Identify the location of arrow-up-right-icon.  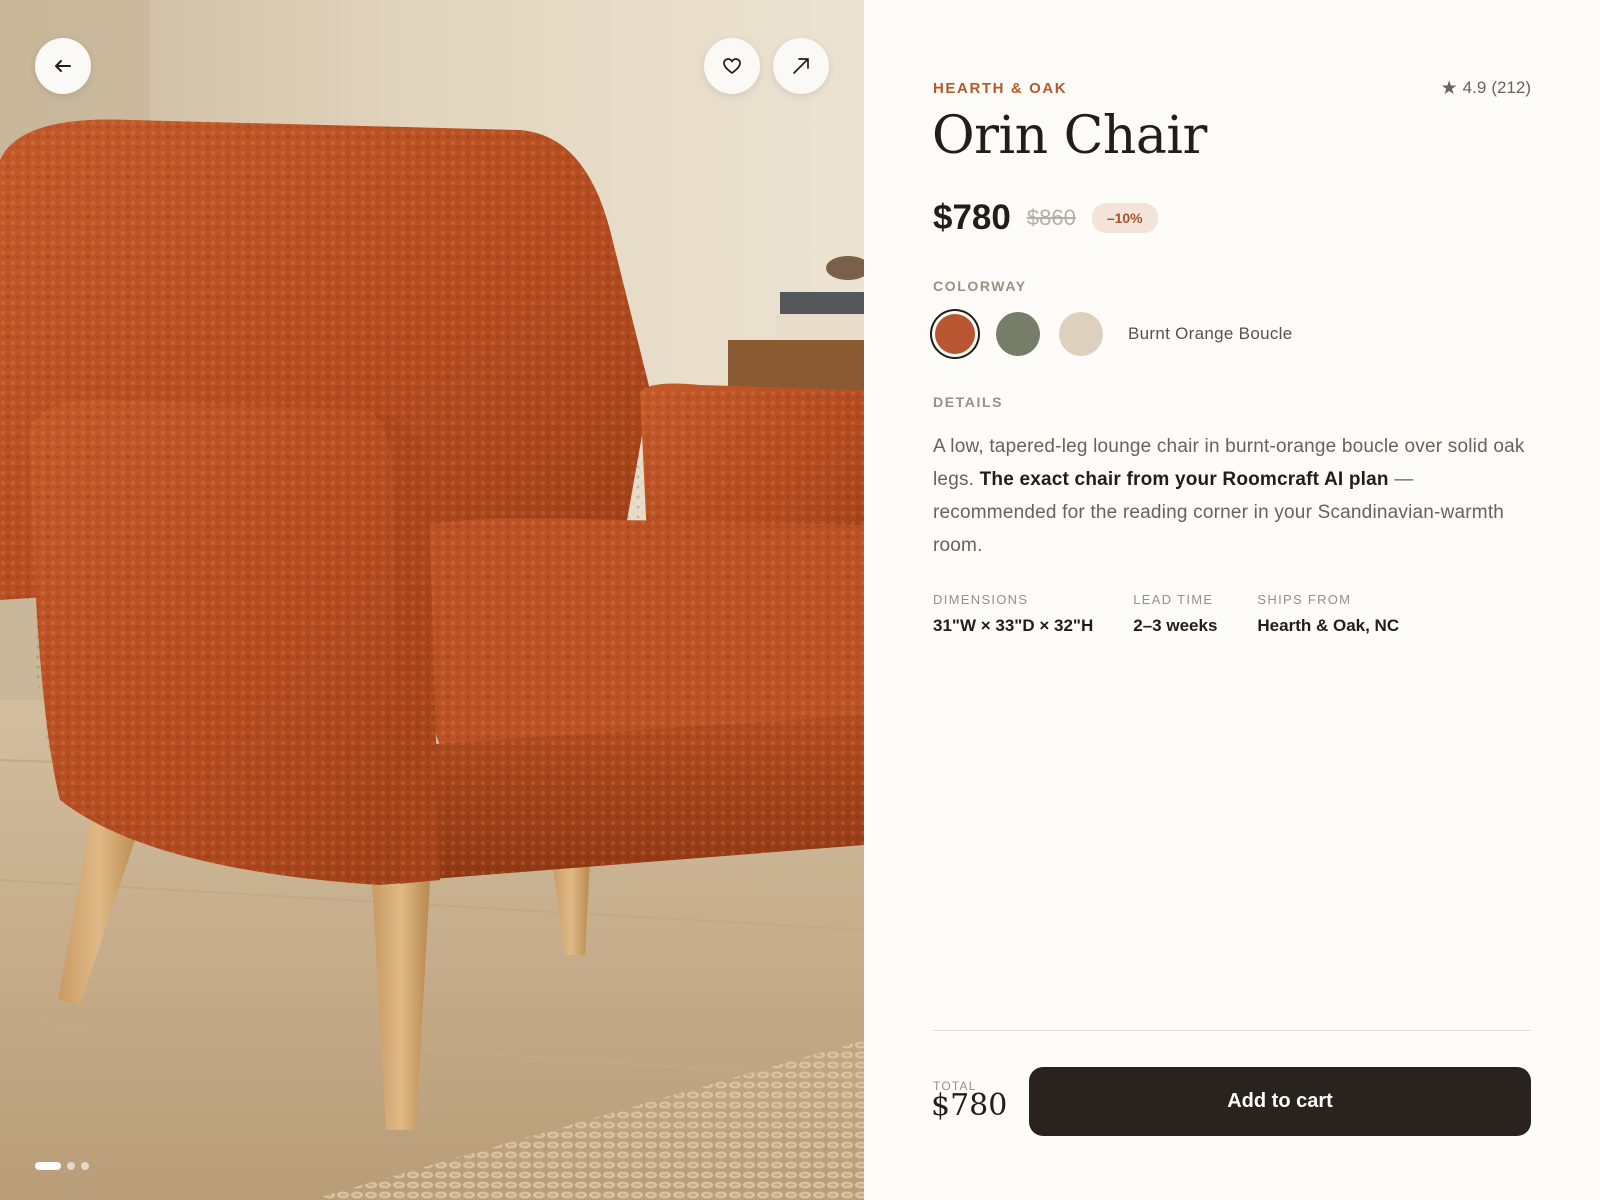
(801, 66).